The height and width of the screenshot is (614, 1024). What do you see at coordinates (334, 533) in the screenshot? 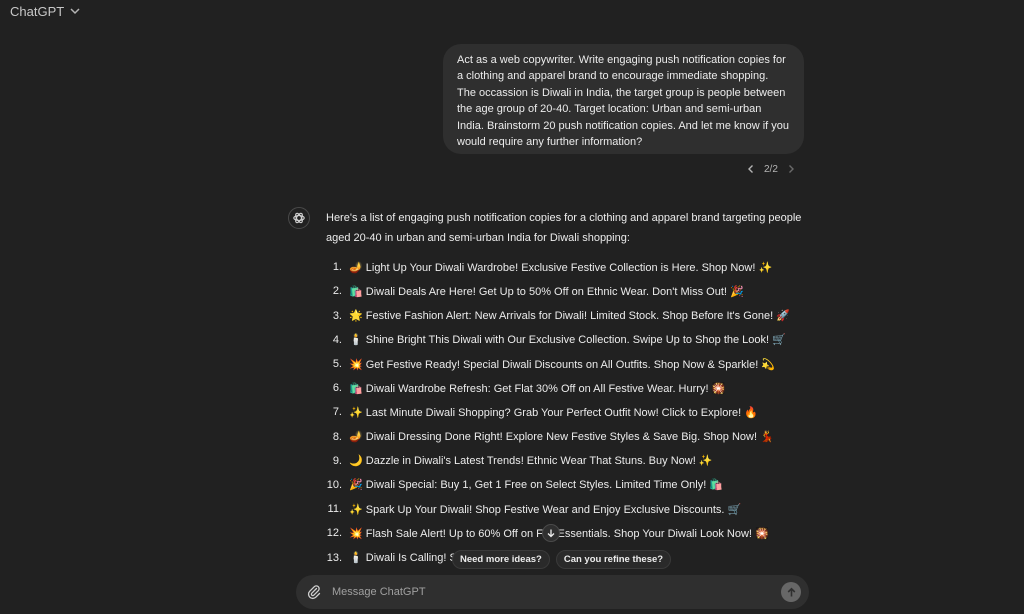
I see `item-number: 12.` at bounding box center [334, 533].